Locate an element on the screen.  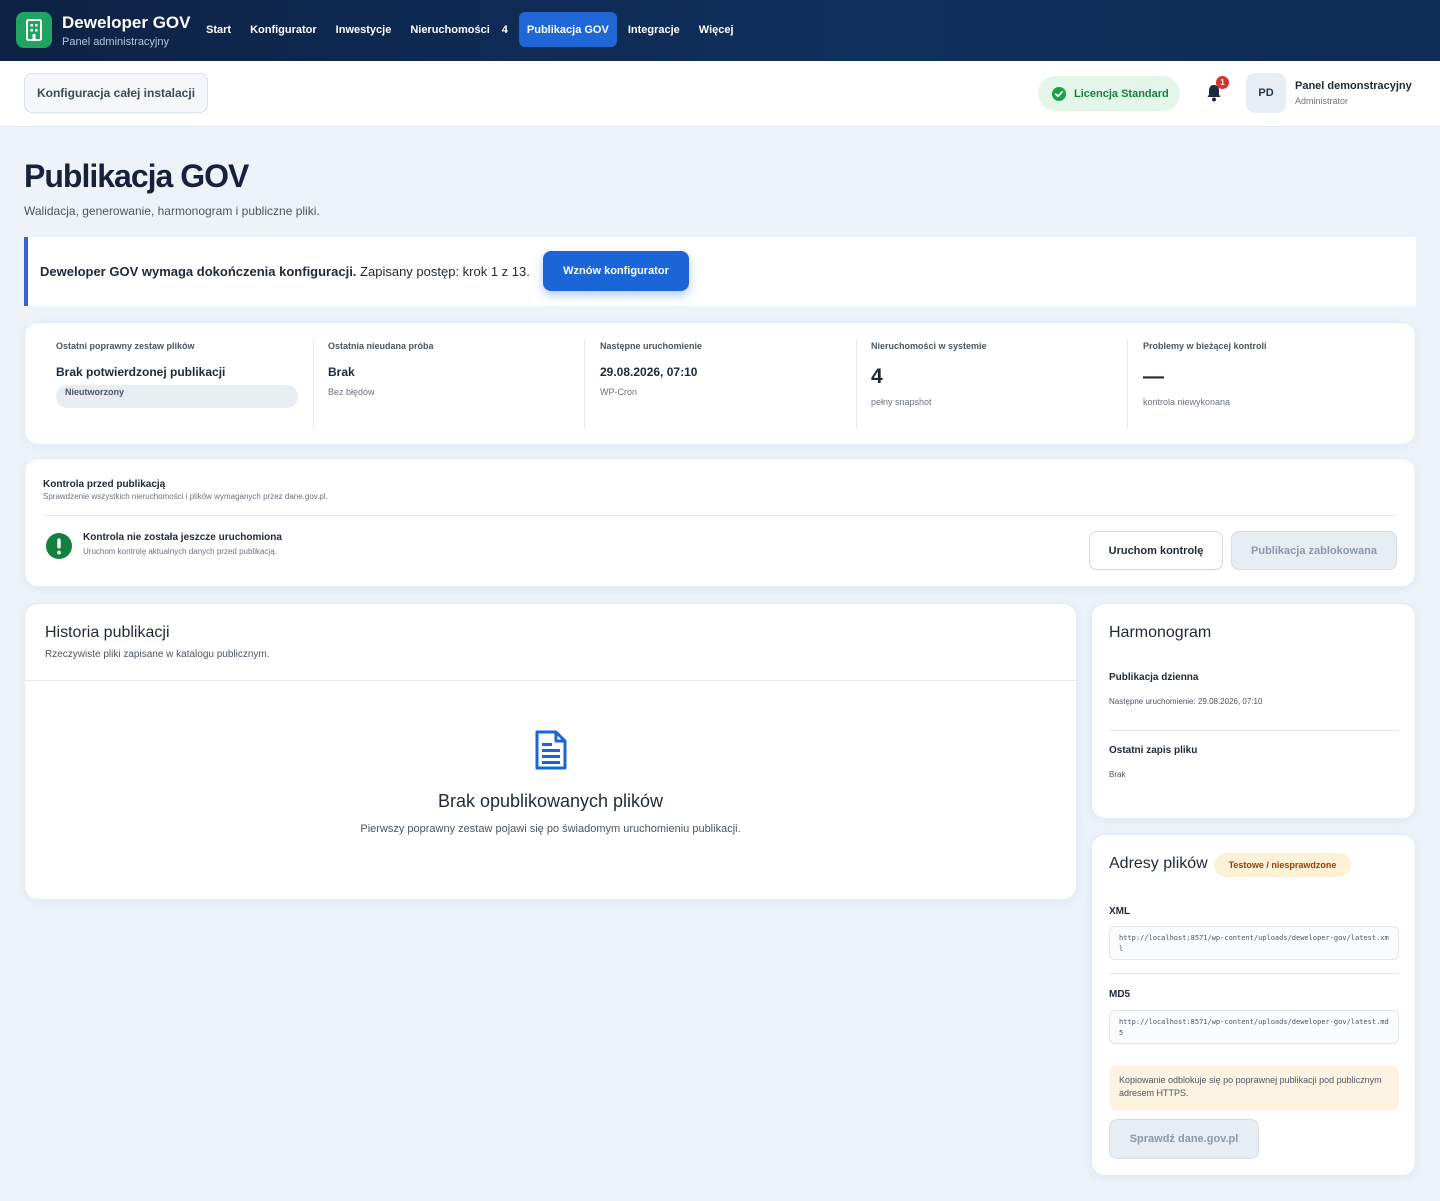
daily-publication-note: Następne uruchomienie: 29.08.2026, 07:10 is located at coordinates (1186, 701).